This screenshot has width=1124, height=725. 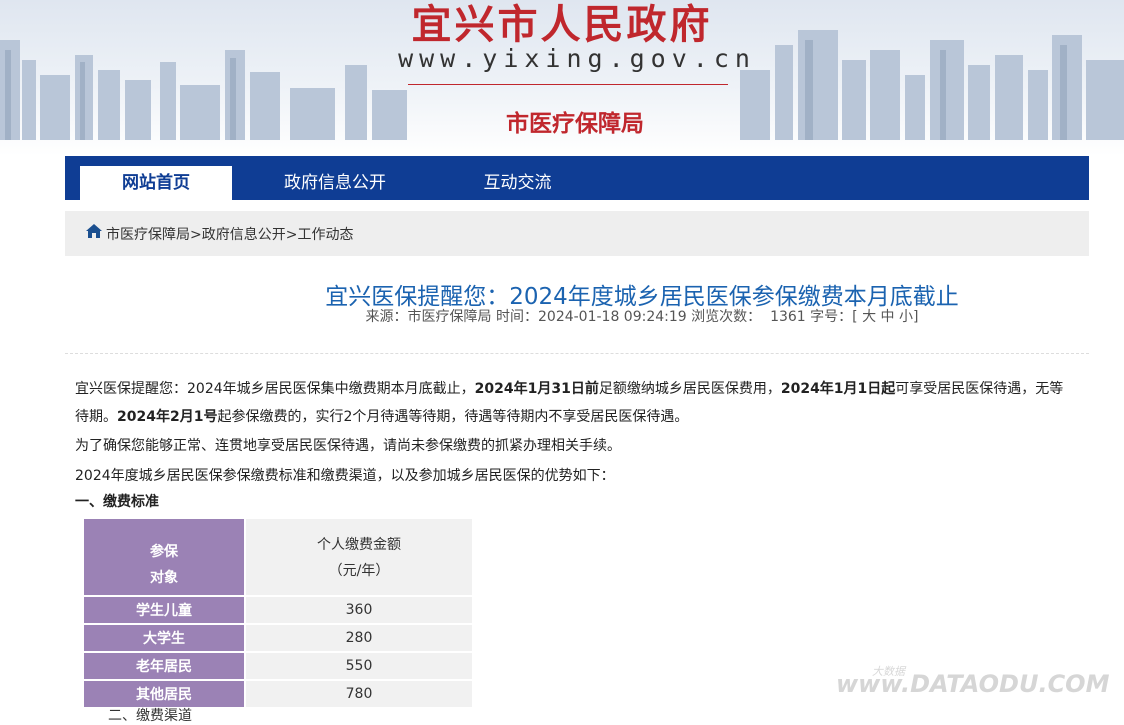 I want to click on p1-text-a: 宜兴医保提醒您：2024年城乡居民医保集中缴费期本月底截止，, so click(x=275, y=389).